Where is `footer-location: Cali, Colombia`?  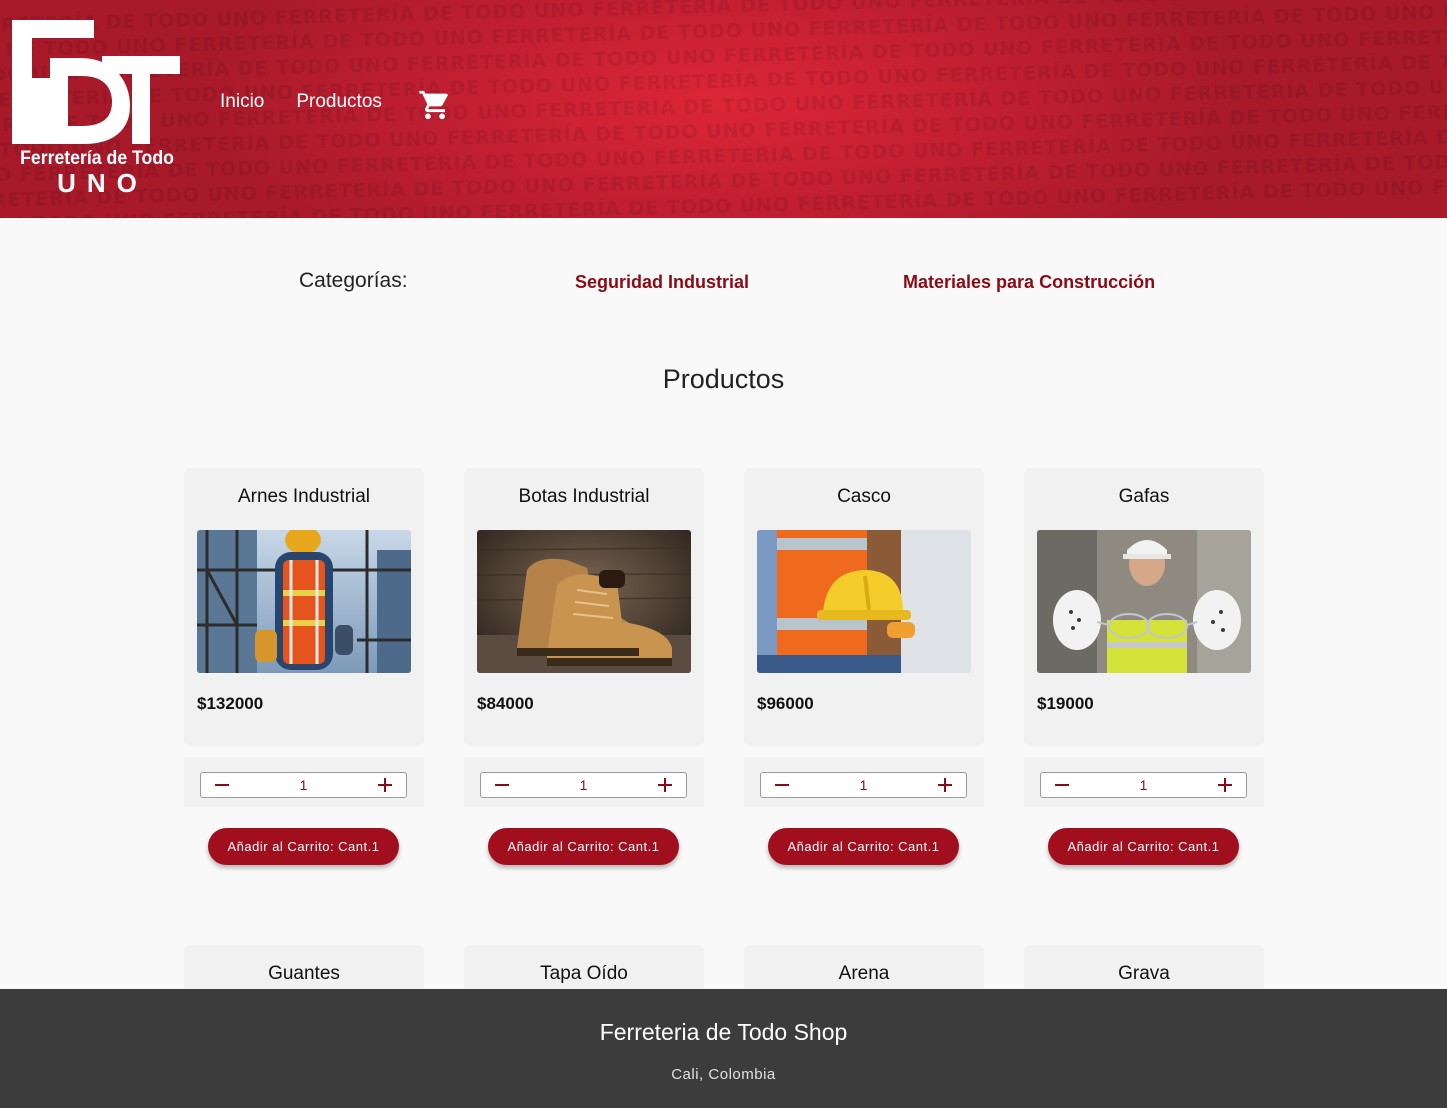 footer-location: Cali, Colombia is located at coordinates (723, 1074).